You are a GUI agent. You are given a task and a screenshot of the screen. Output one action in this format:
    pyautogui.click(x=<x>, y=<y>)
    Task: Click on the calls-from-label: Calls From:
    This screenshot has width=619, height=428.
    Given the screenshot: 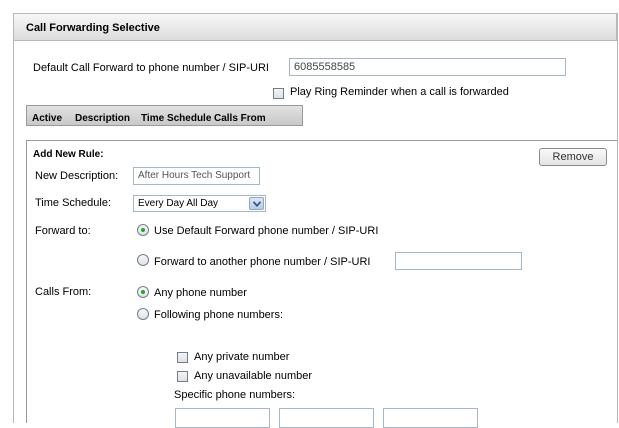 What is the action you would take?
    pyautogui.click(x=63, y=292)
    